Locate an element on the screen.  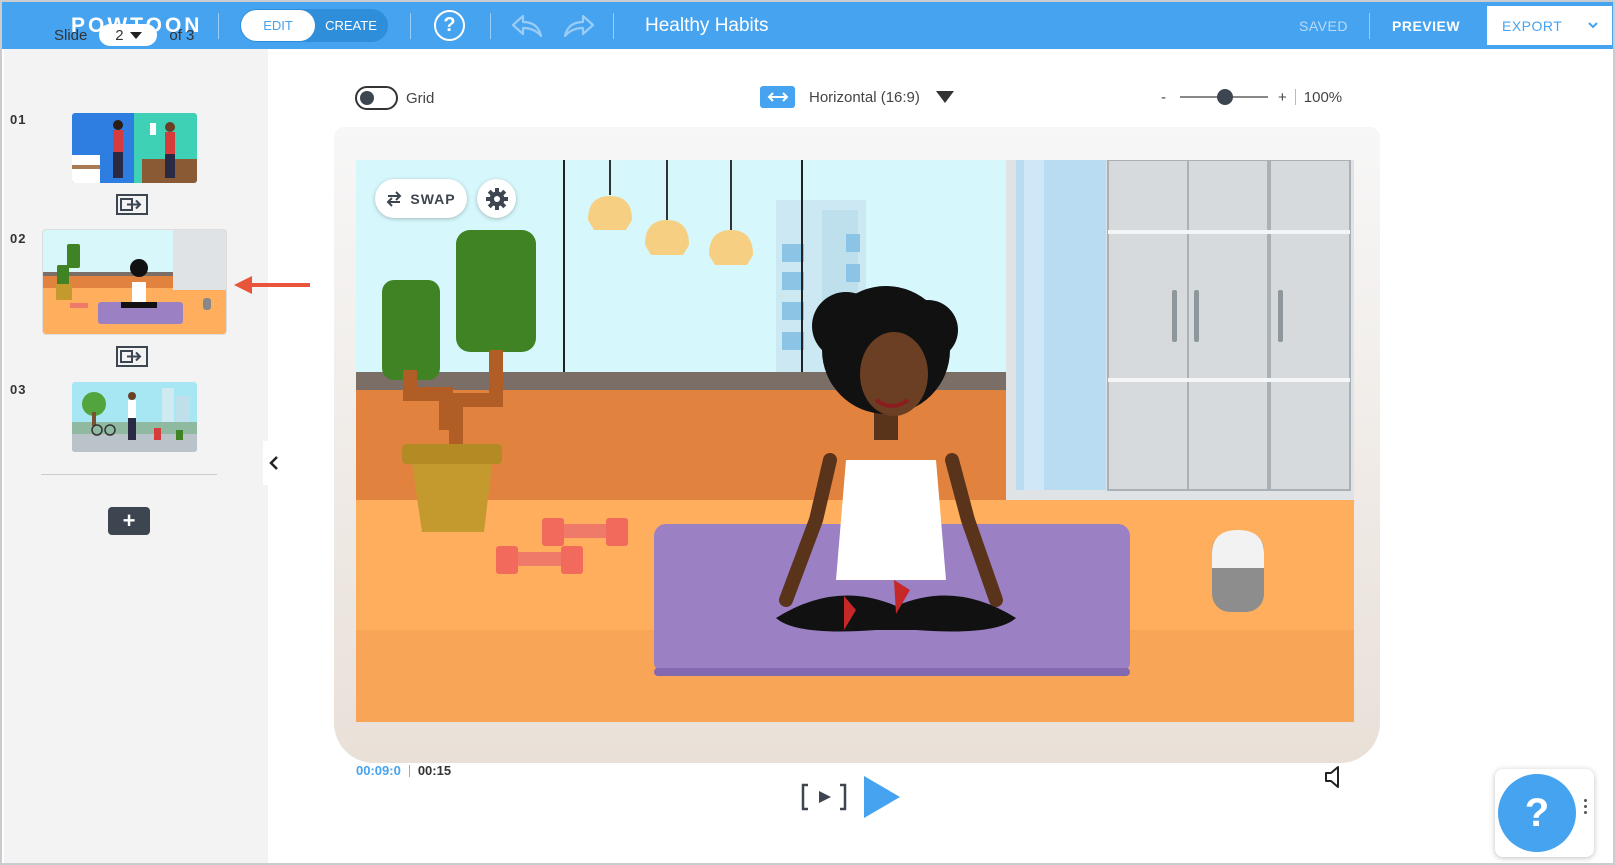
zoom-out-button: - is located at coordinates (1163, 97).